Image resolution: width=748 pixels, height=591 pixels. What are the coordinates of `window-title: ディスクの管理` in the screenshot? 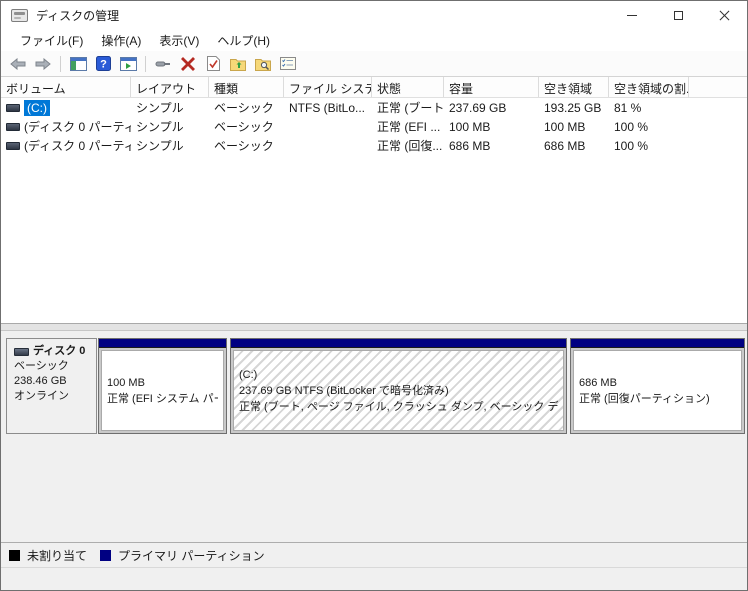 It's located at (78, 15).